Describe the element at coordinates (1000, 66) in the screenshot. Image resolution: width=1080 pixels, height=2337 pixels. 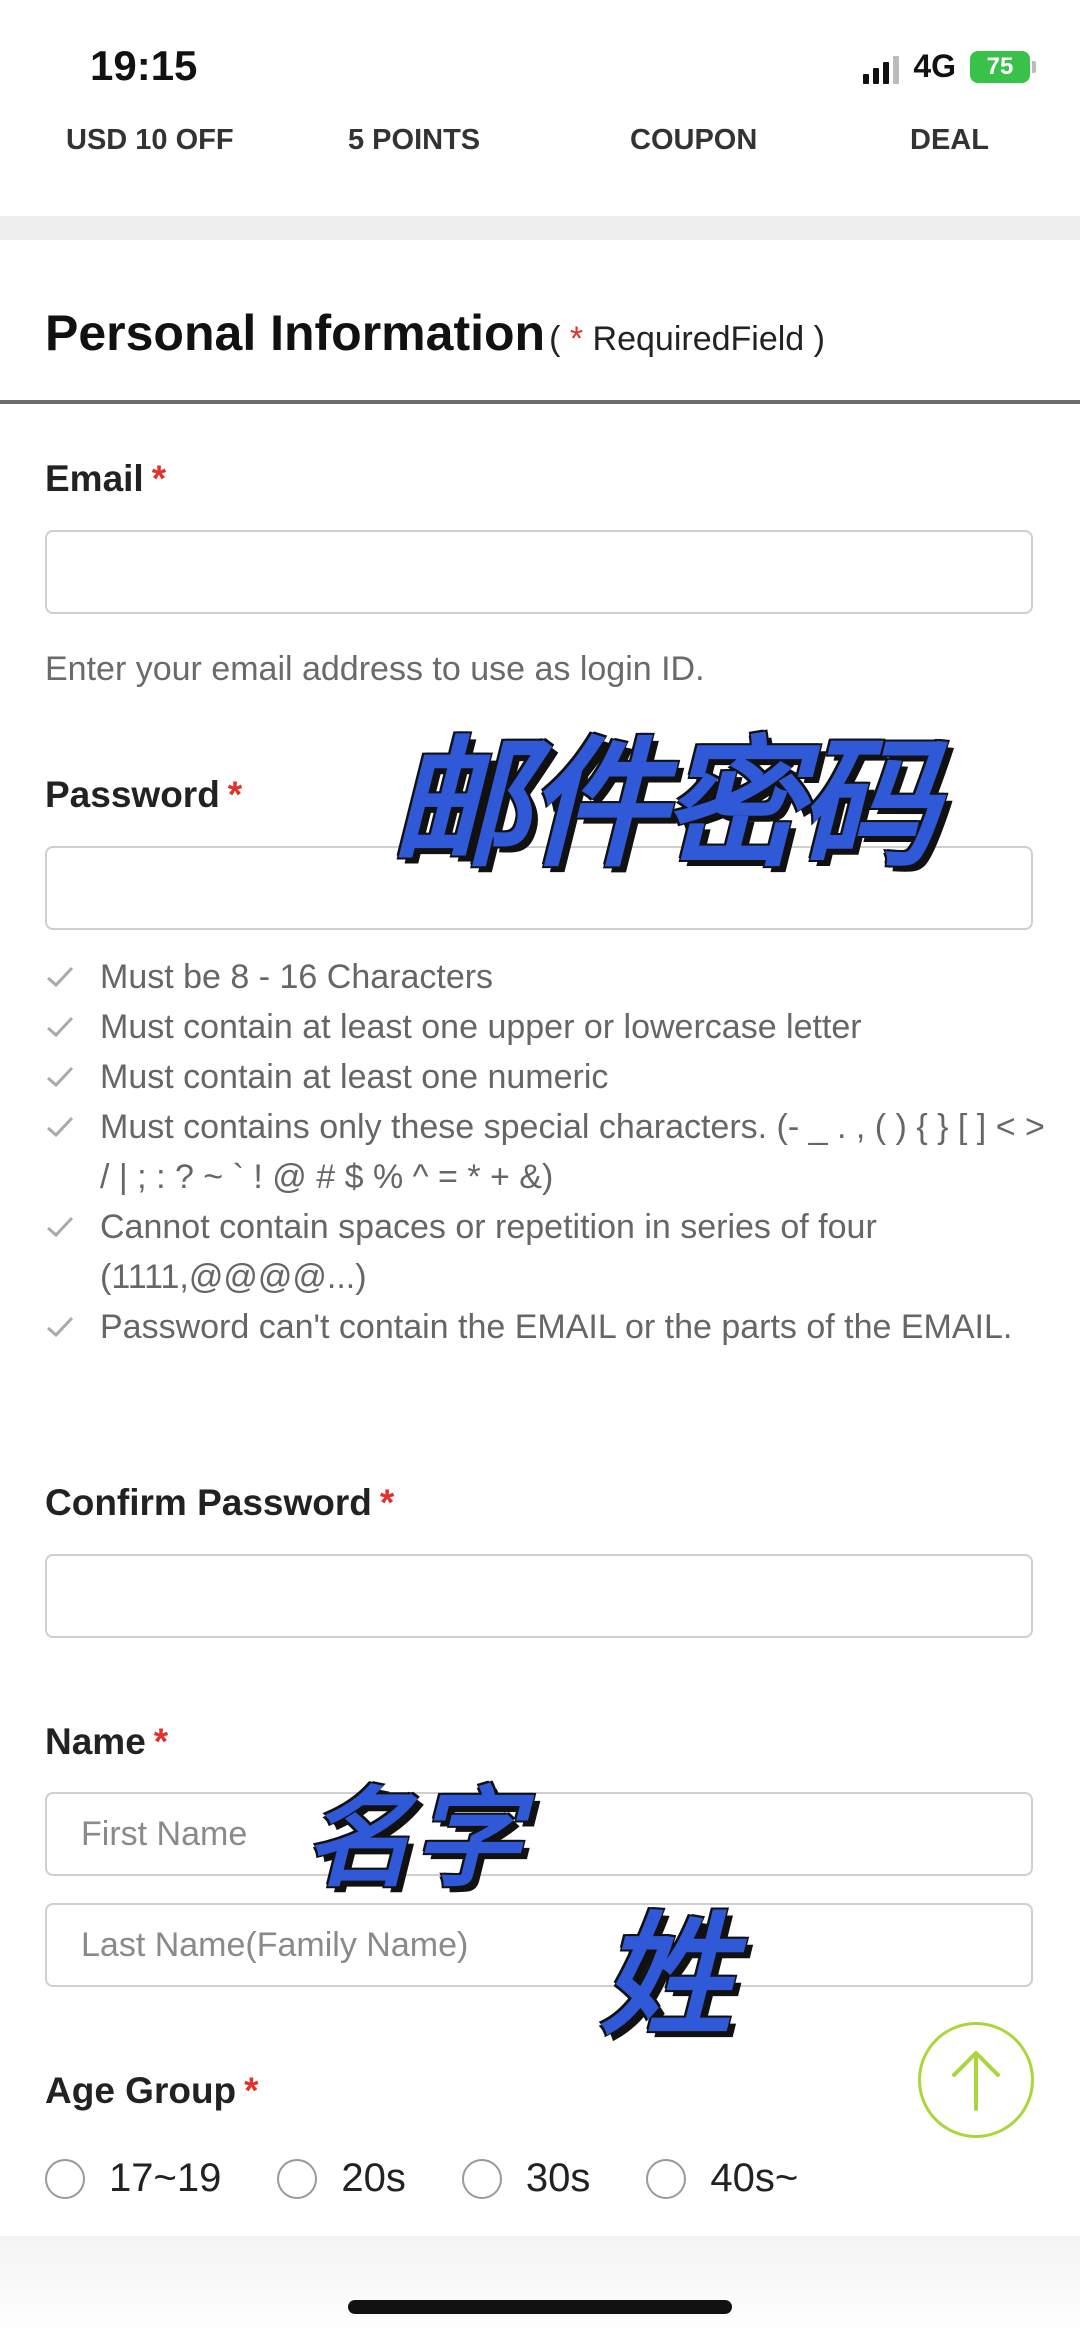
I see `battery-level: 75` at that location.